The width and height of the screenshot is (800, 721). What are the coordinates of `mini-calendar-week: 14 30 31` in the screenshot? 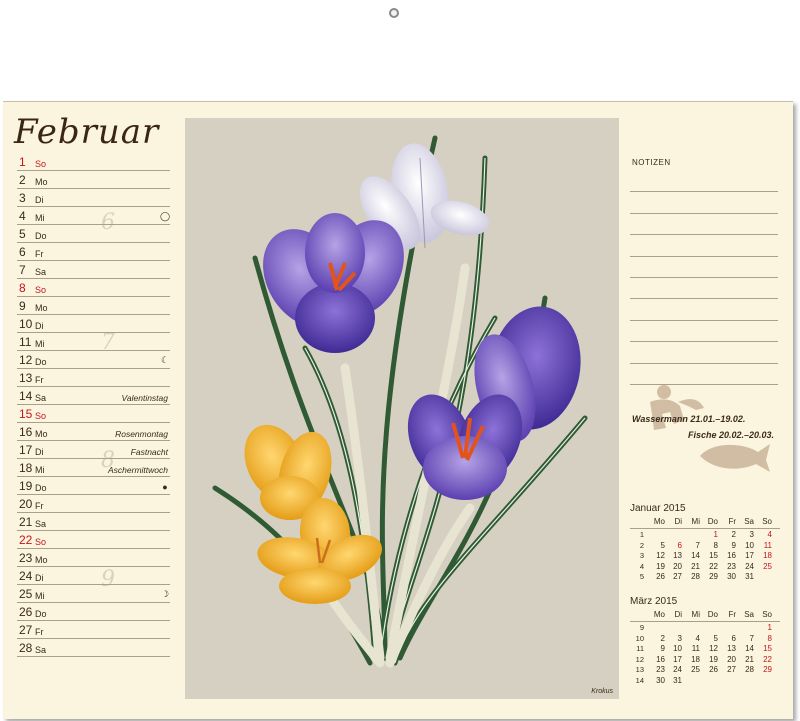 It's located at (705, 680).